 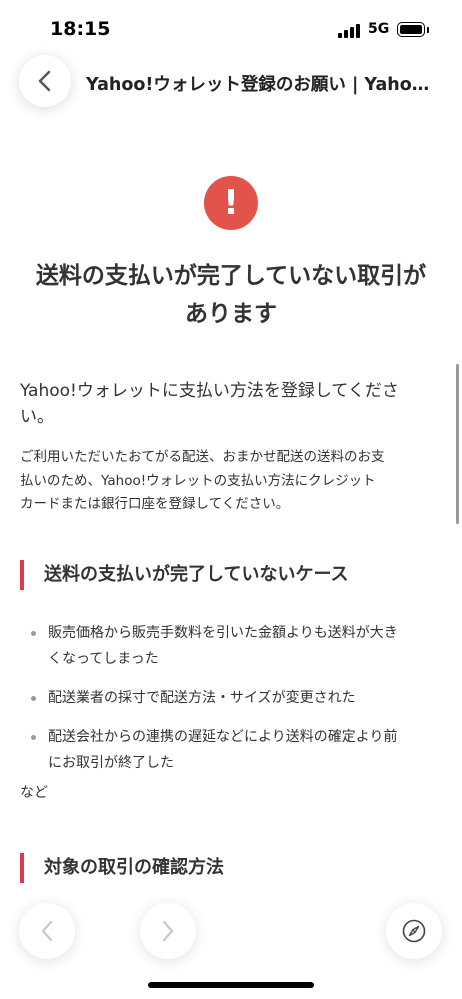 What do you see at coordinates (198, 480) in the screenshot?
I see `desc-line2: 払いのため、Yahoo!ウォレットの支払い方法にクレジット` at bounding box center [198, 480].